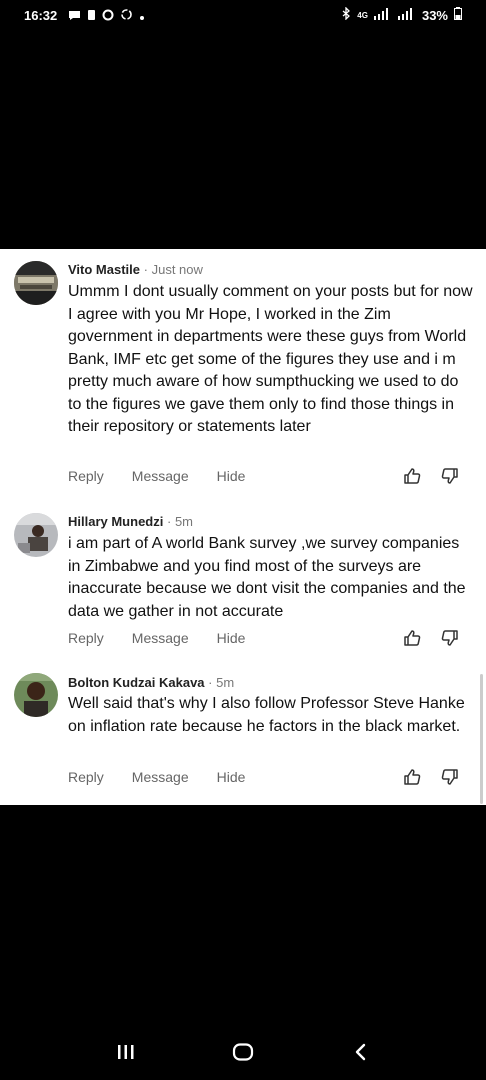 The image size is (486, 1080). I want to click on notification-icons, so click(106, 16).